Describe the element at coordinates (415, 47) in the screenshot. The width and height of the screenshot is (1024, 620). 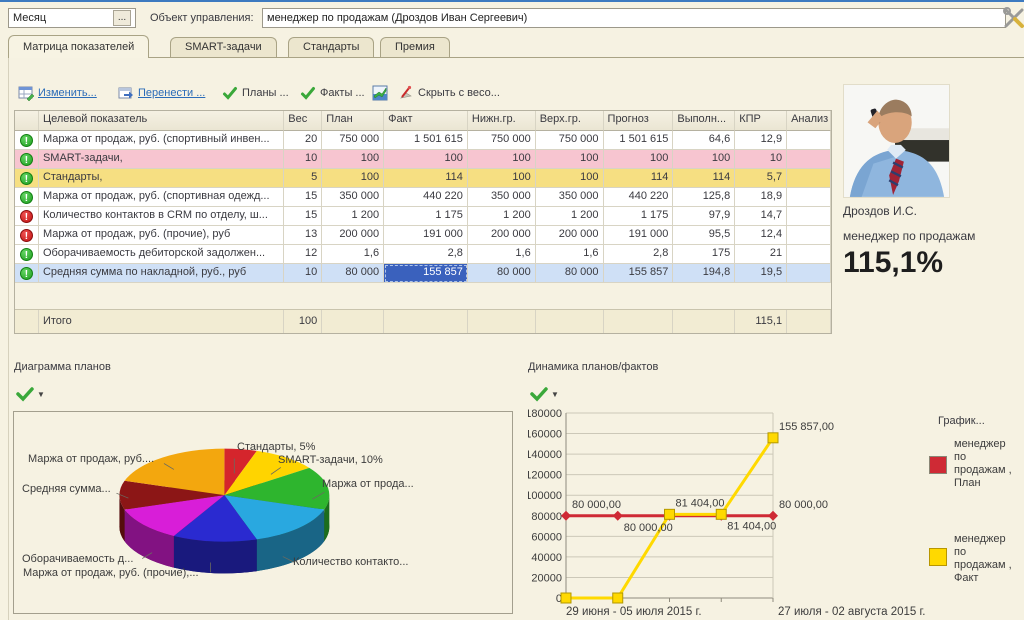
I see `tab-premium: Премия` at that location.